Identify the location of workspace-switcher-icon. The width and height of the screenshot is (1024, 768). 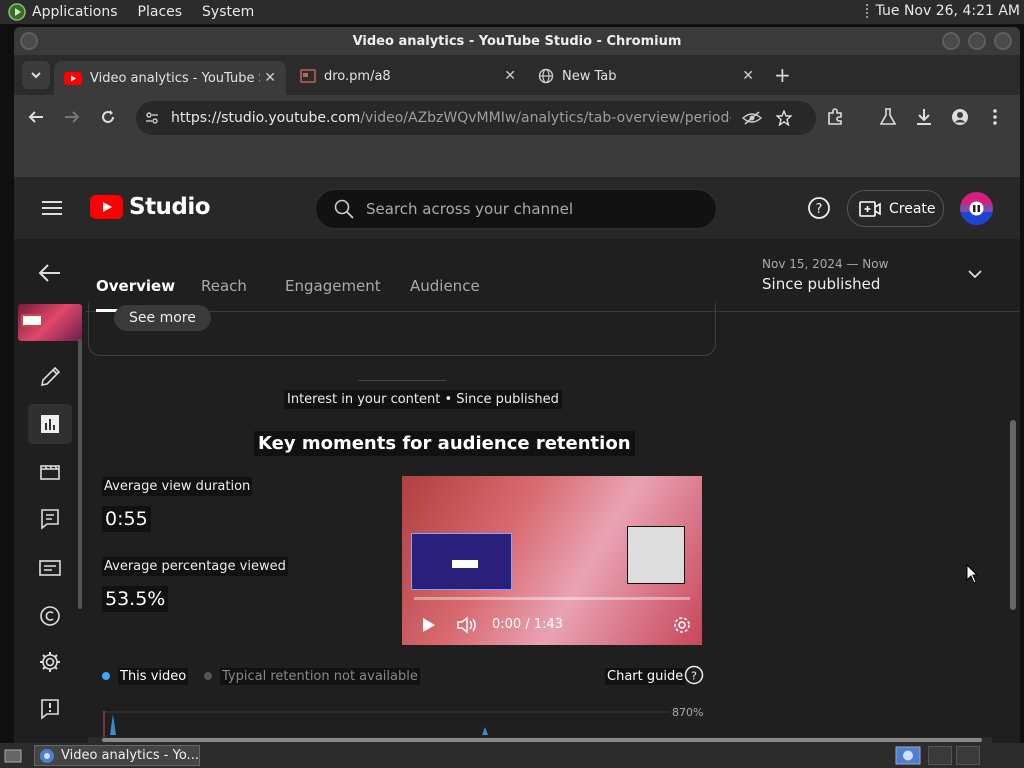
(908, 755).